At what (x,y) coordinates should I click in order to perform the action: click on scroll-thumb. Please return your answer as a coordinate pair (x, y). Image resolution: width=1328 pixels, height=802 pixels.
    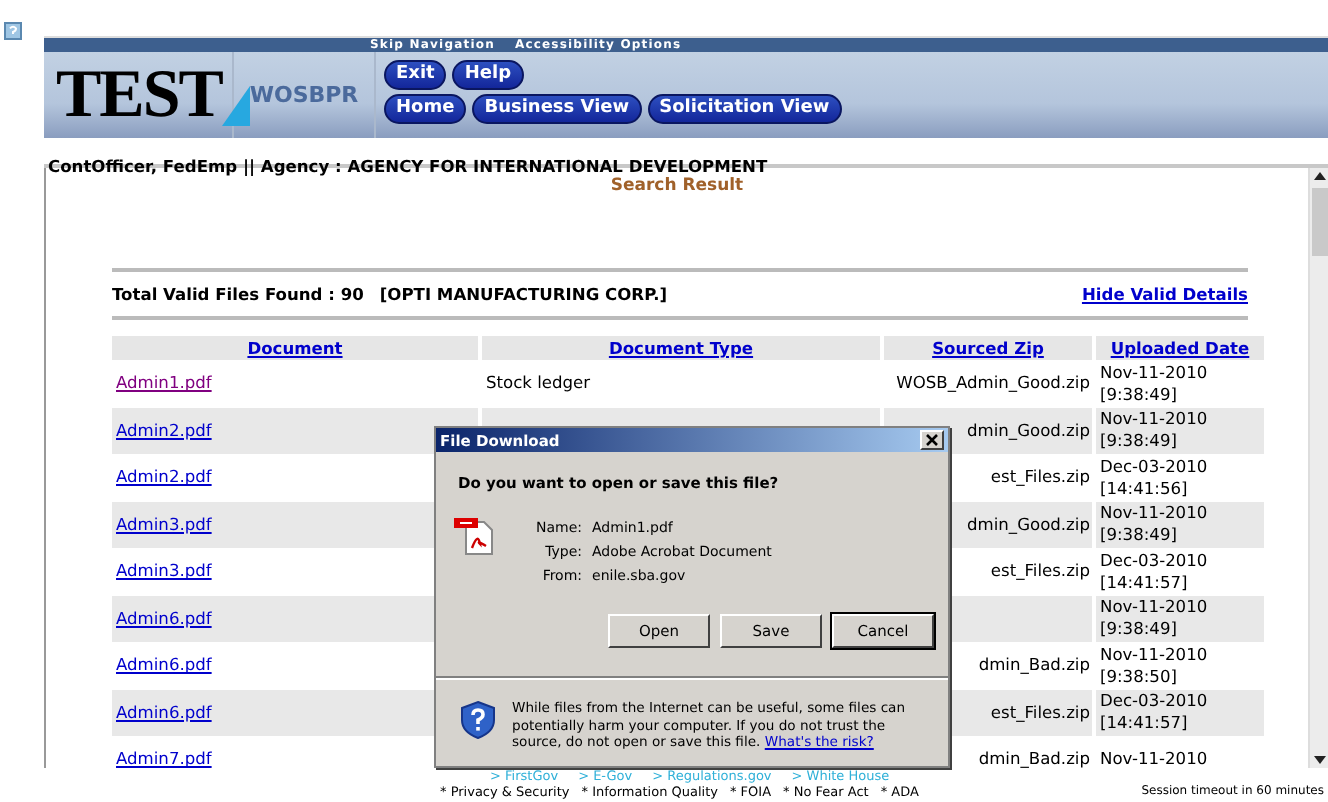
    Looking at the image, I should click on (1319, 222).